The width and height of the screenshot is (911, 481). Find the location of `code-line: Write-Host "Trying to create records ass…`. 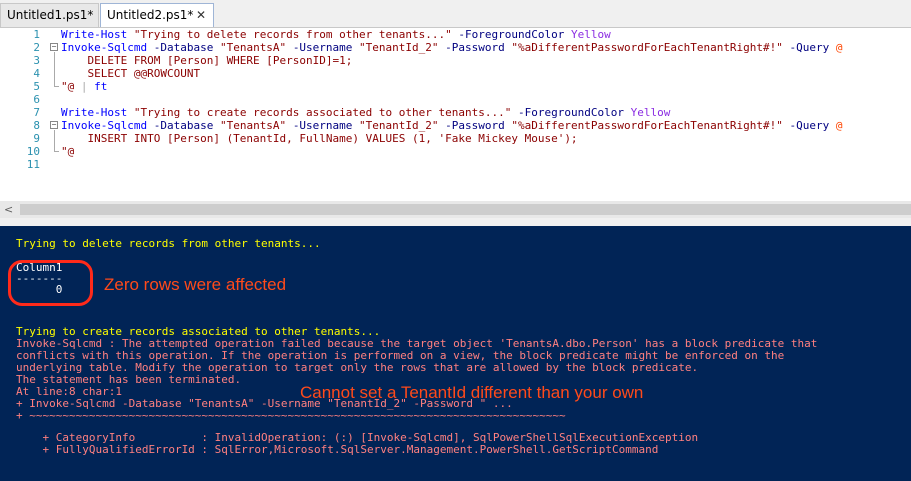

code-line: Write-Host "Trying to create records ass… is located at coordinates (486, 112).